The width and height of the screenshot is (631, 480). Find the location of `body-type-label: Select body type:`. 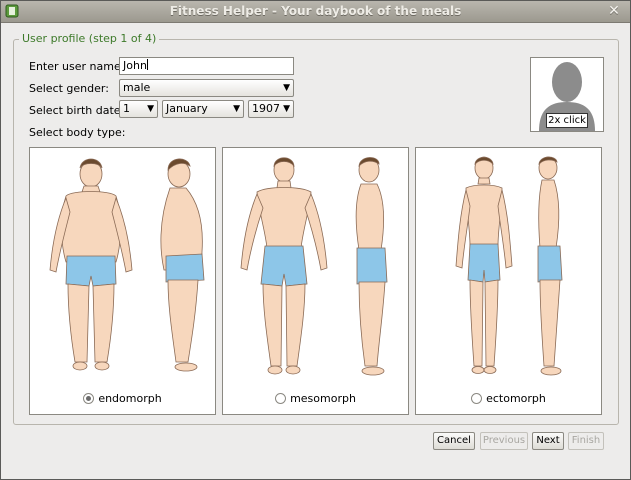

body-type-label: Select body type: is located at coordinates (77, 132).